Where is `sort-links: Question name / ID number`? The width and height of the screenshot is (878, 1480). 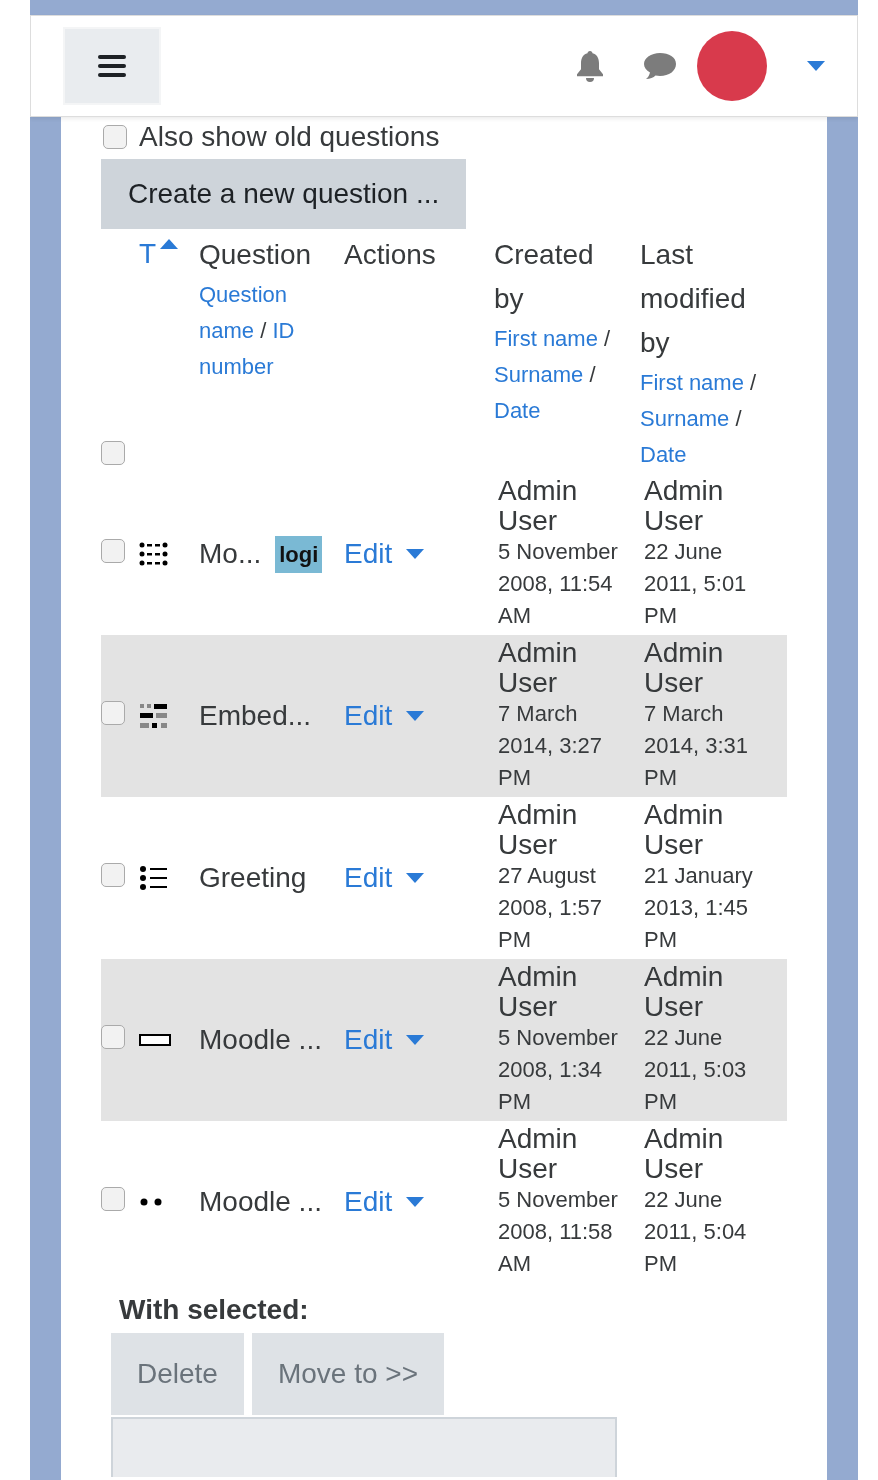
sort-links: Question name / ID number is located at coordinates (266, 331).